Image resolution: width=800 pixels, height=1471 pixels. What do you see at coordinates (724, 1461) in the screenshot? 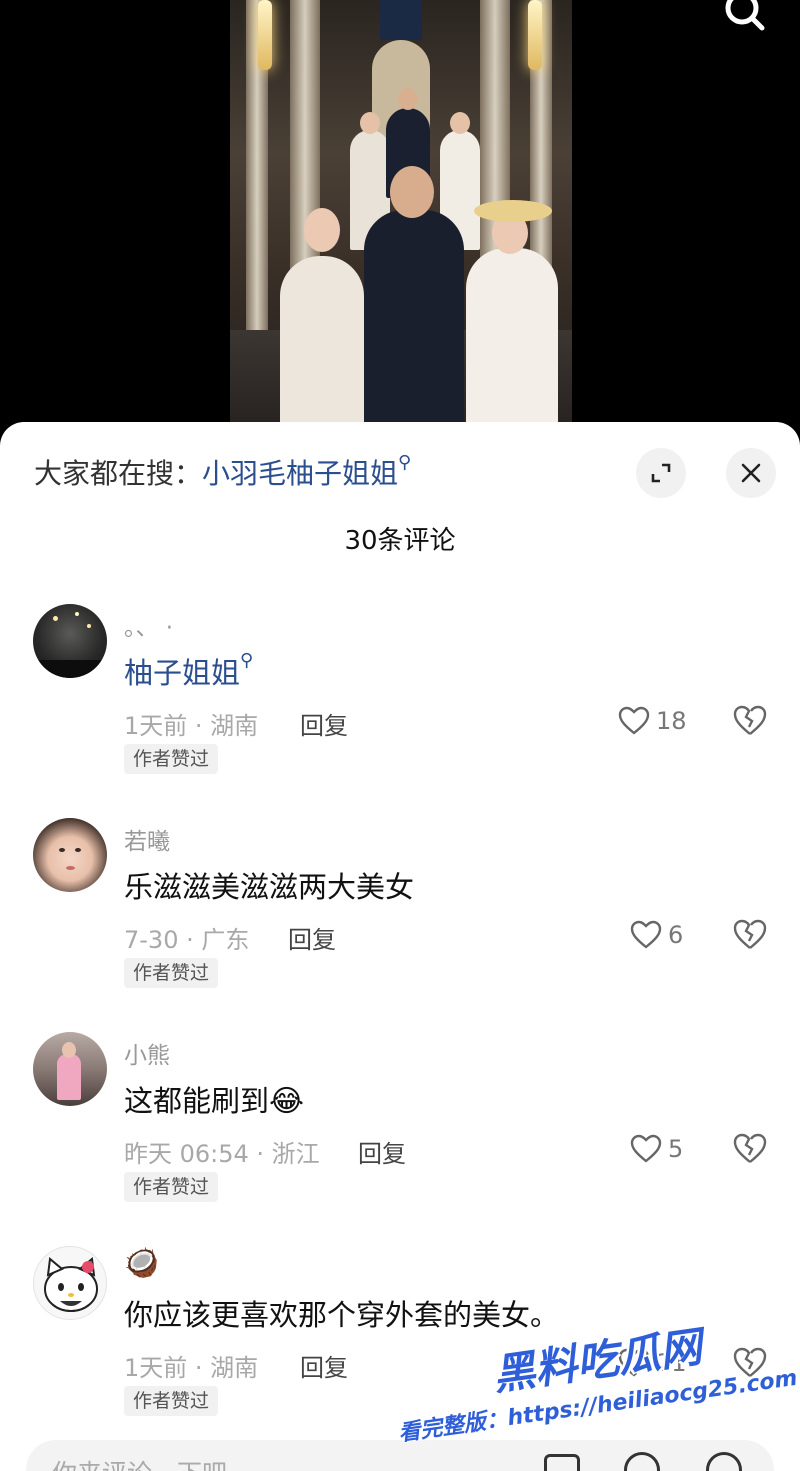
I see `emoji-icon` at bounding box center [724, 1461].